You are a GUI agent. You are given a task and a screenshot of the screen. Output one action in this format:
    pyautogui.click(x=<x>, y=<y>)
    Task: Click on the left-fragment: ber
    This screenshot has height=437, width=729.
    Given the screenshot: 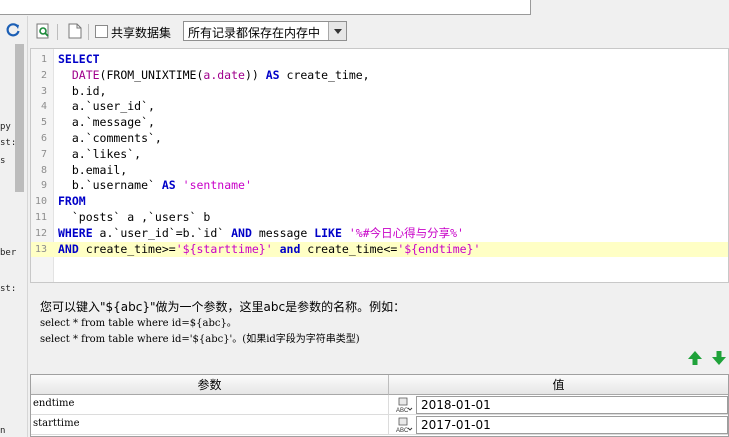 What is the action you would take?
    pyautogui.click(x=8, y=253)
    